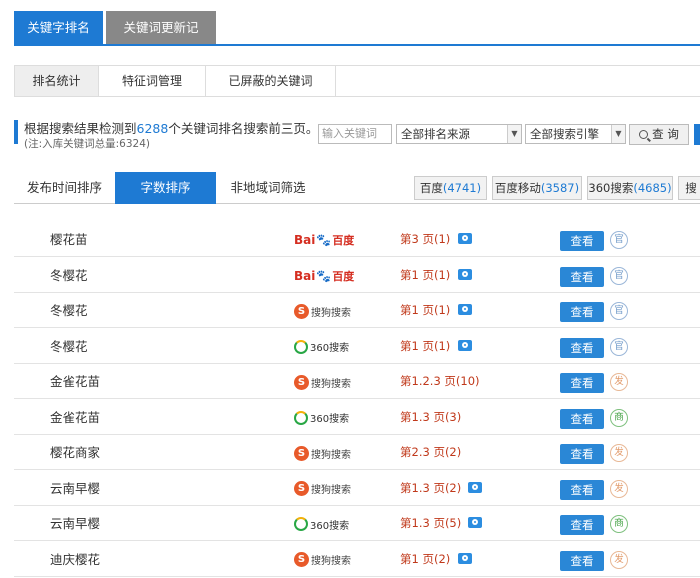  Describe the element at coordinates (64, 188) in the screenshot. I see `sort-by-publish-time: 发布时间排序` at that location.